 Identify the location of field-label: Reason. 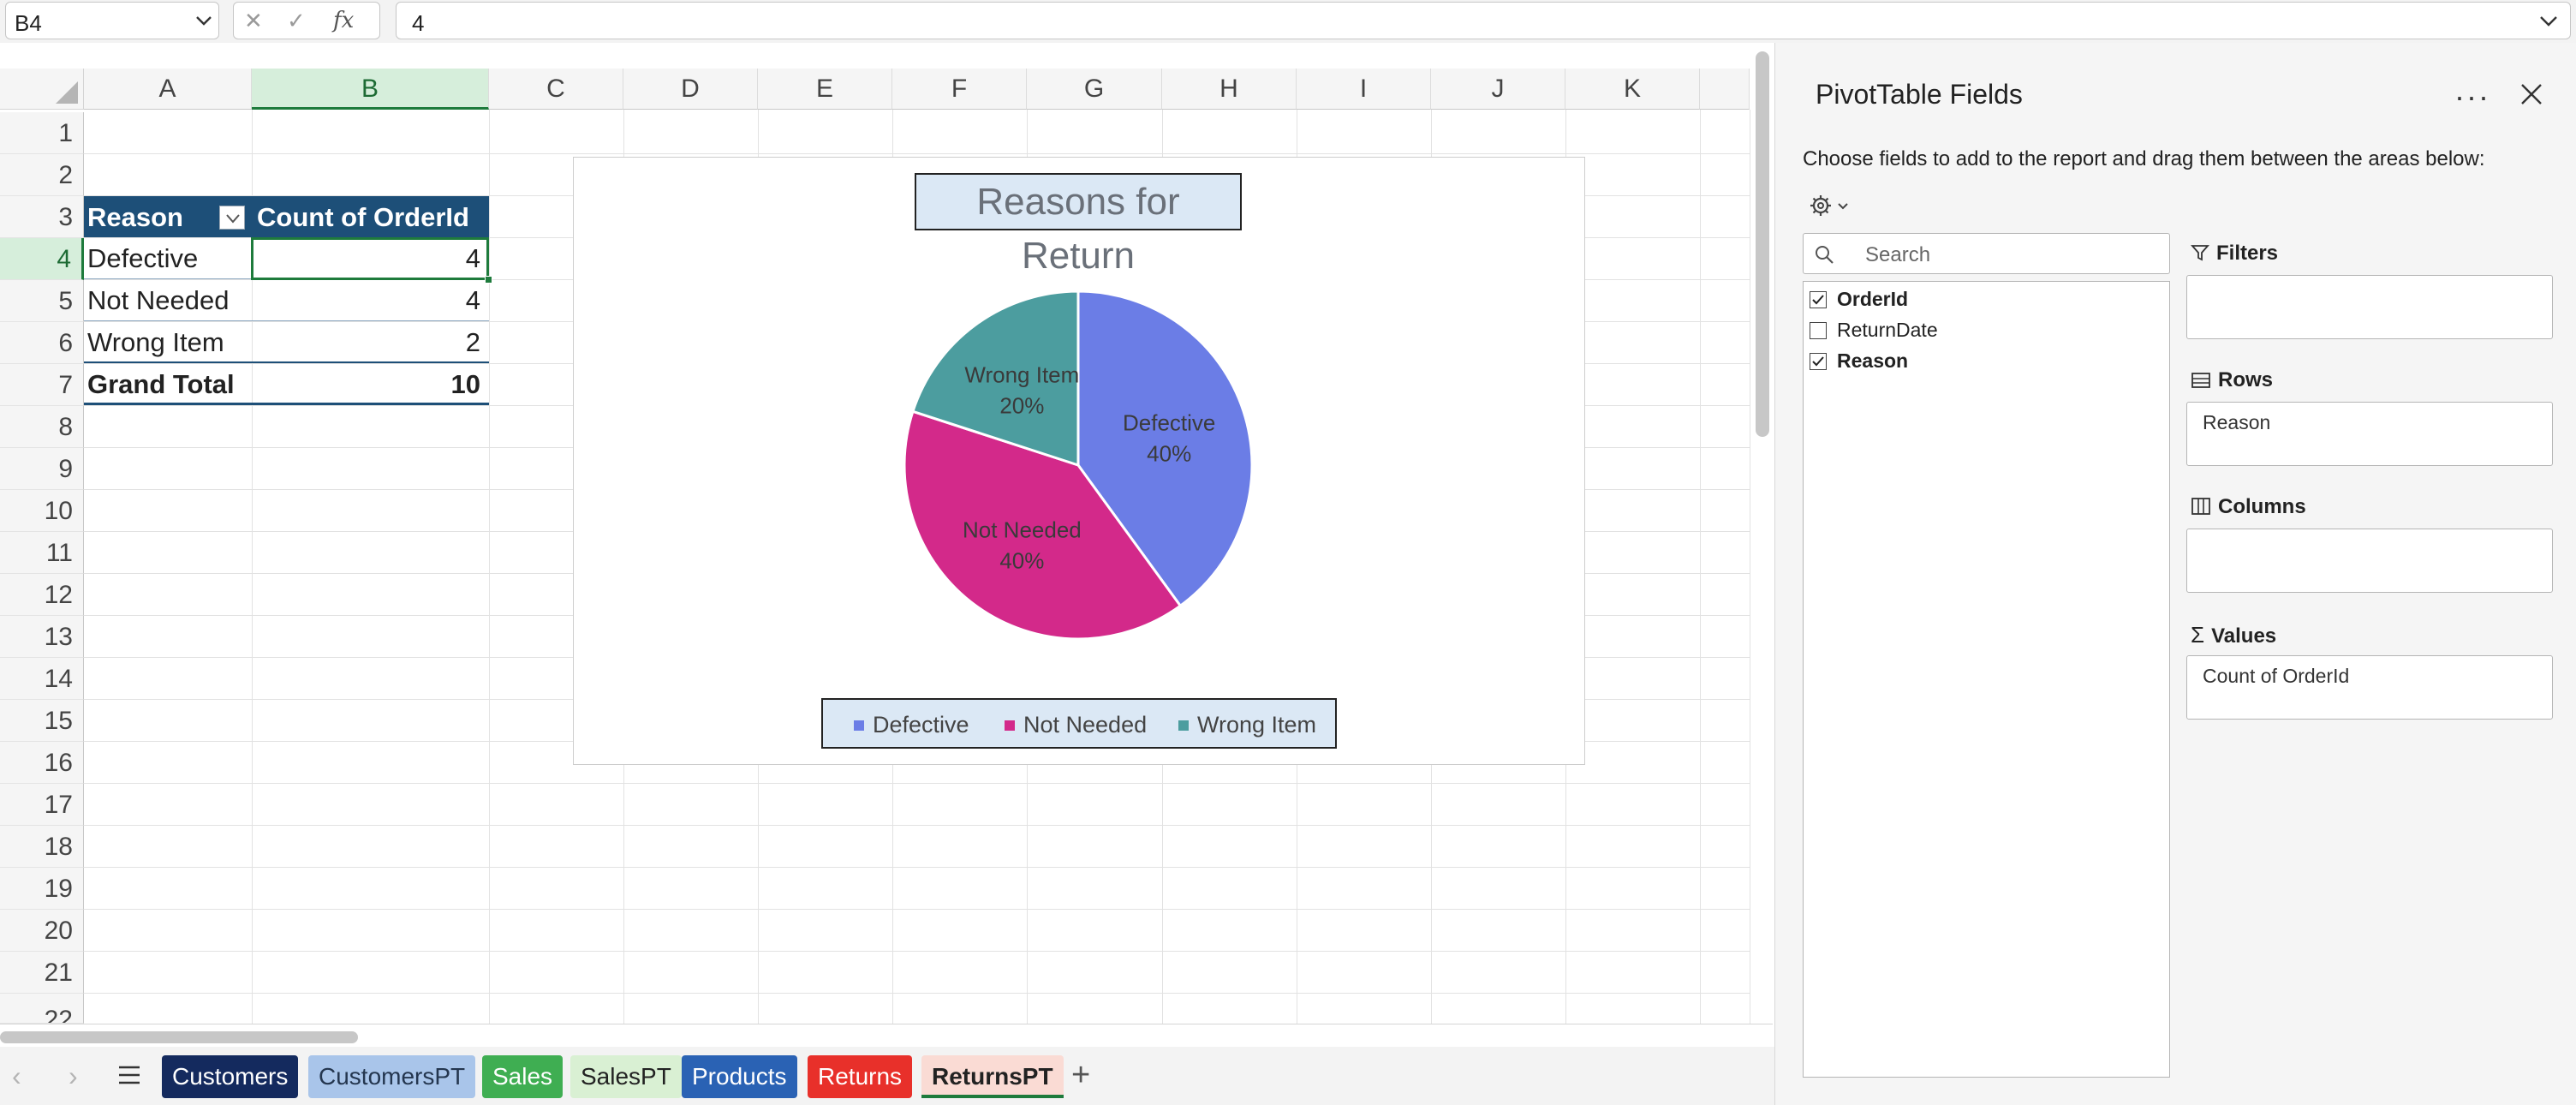
(1873, 360).